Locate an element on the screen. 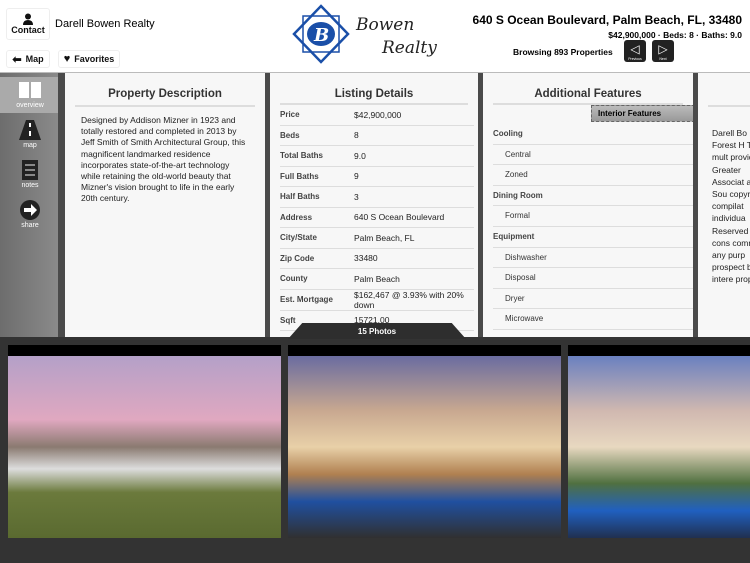 The height and width of the screenshot is (563, 750). contact-button: Contact is located at coordinates (28, 24).